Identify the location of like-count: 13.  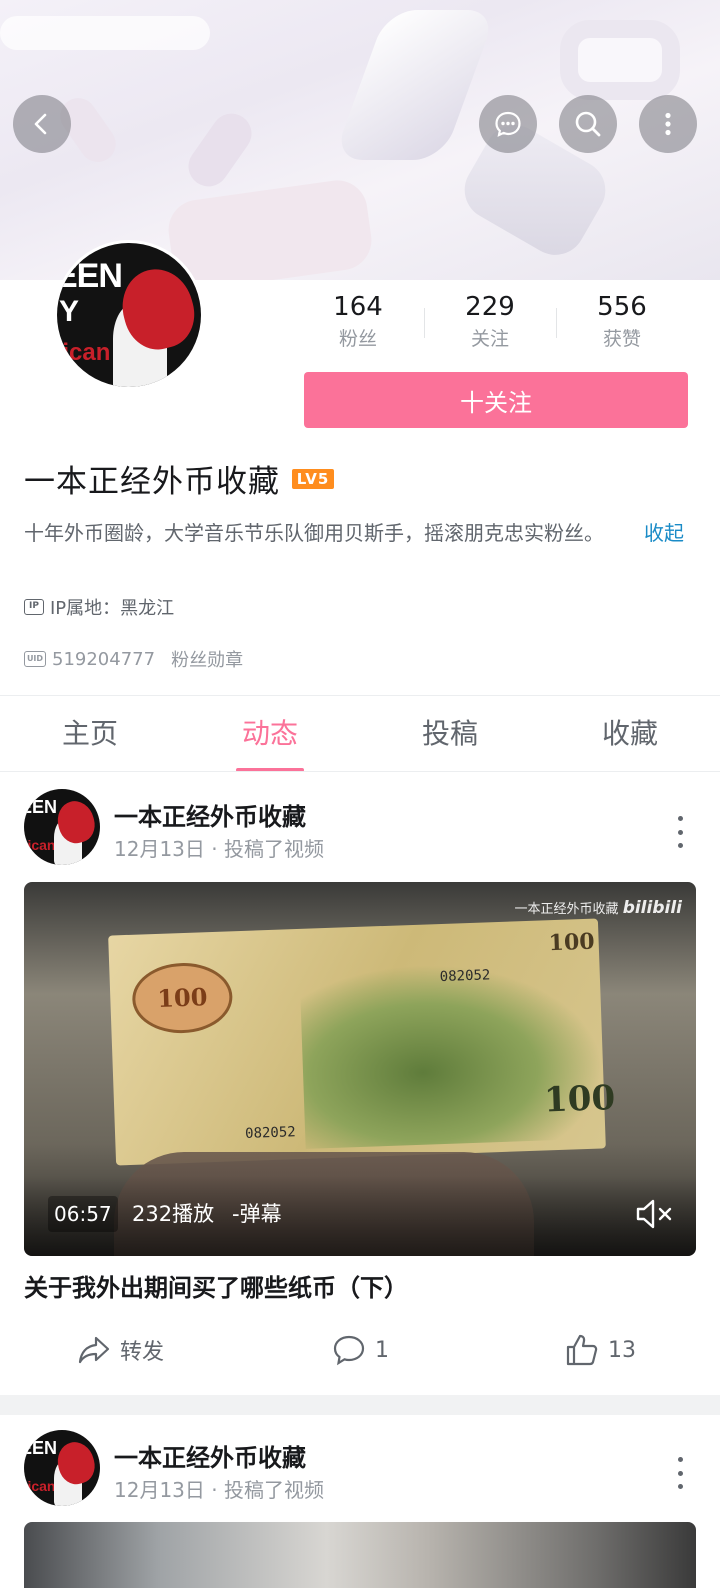
(622, 1350).